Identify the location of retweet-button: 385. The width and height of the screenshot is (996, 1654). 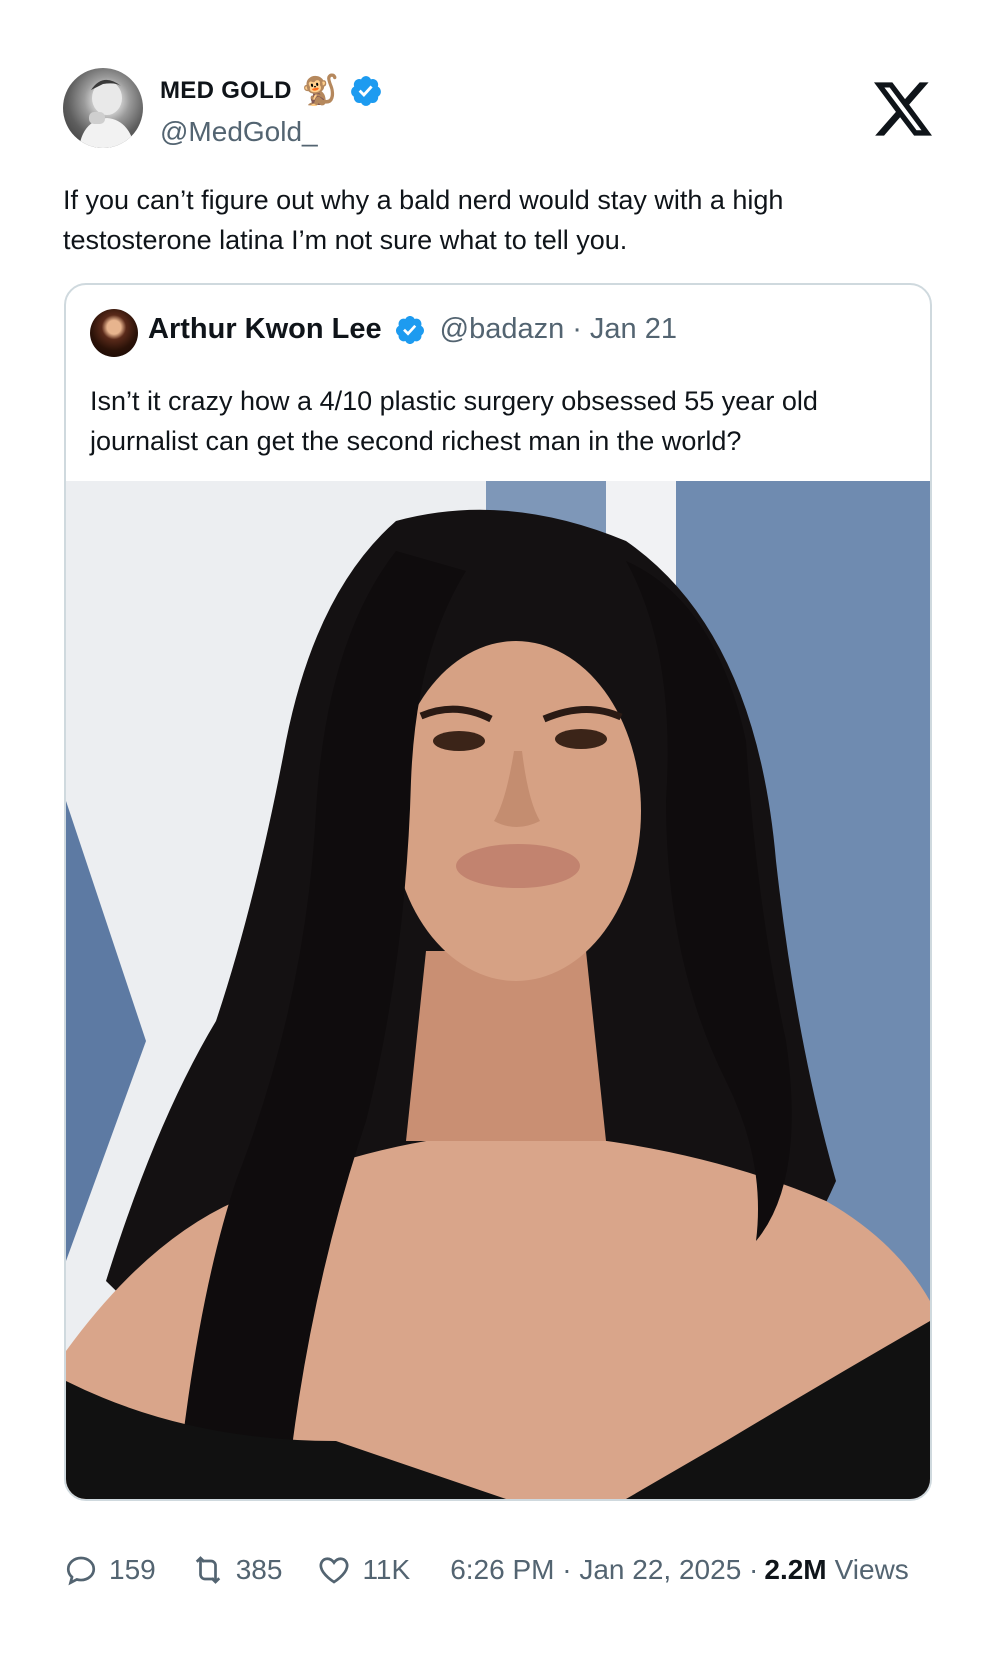
(236, 1570).